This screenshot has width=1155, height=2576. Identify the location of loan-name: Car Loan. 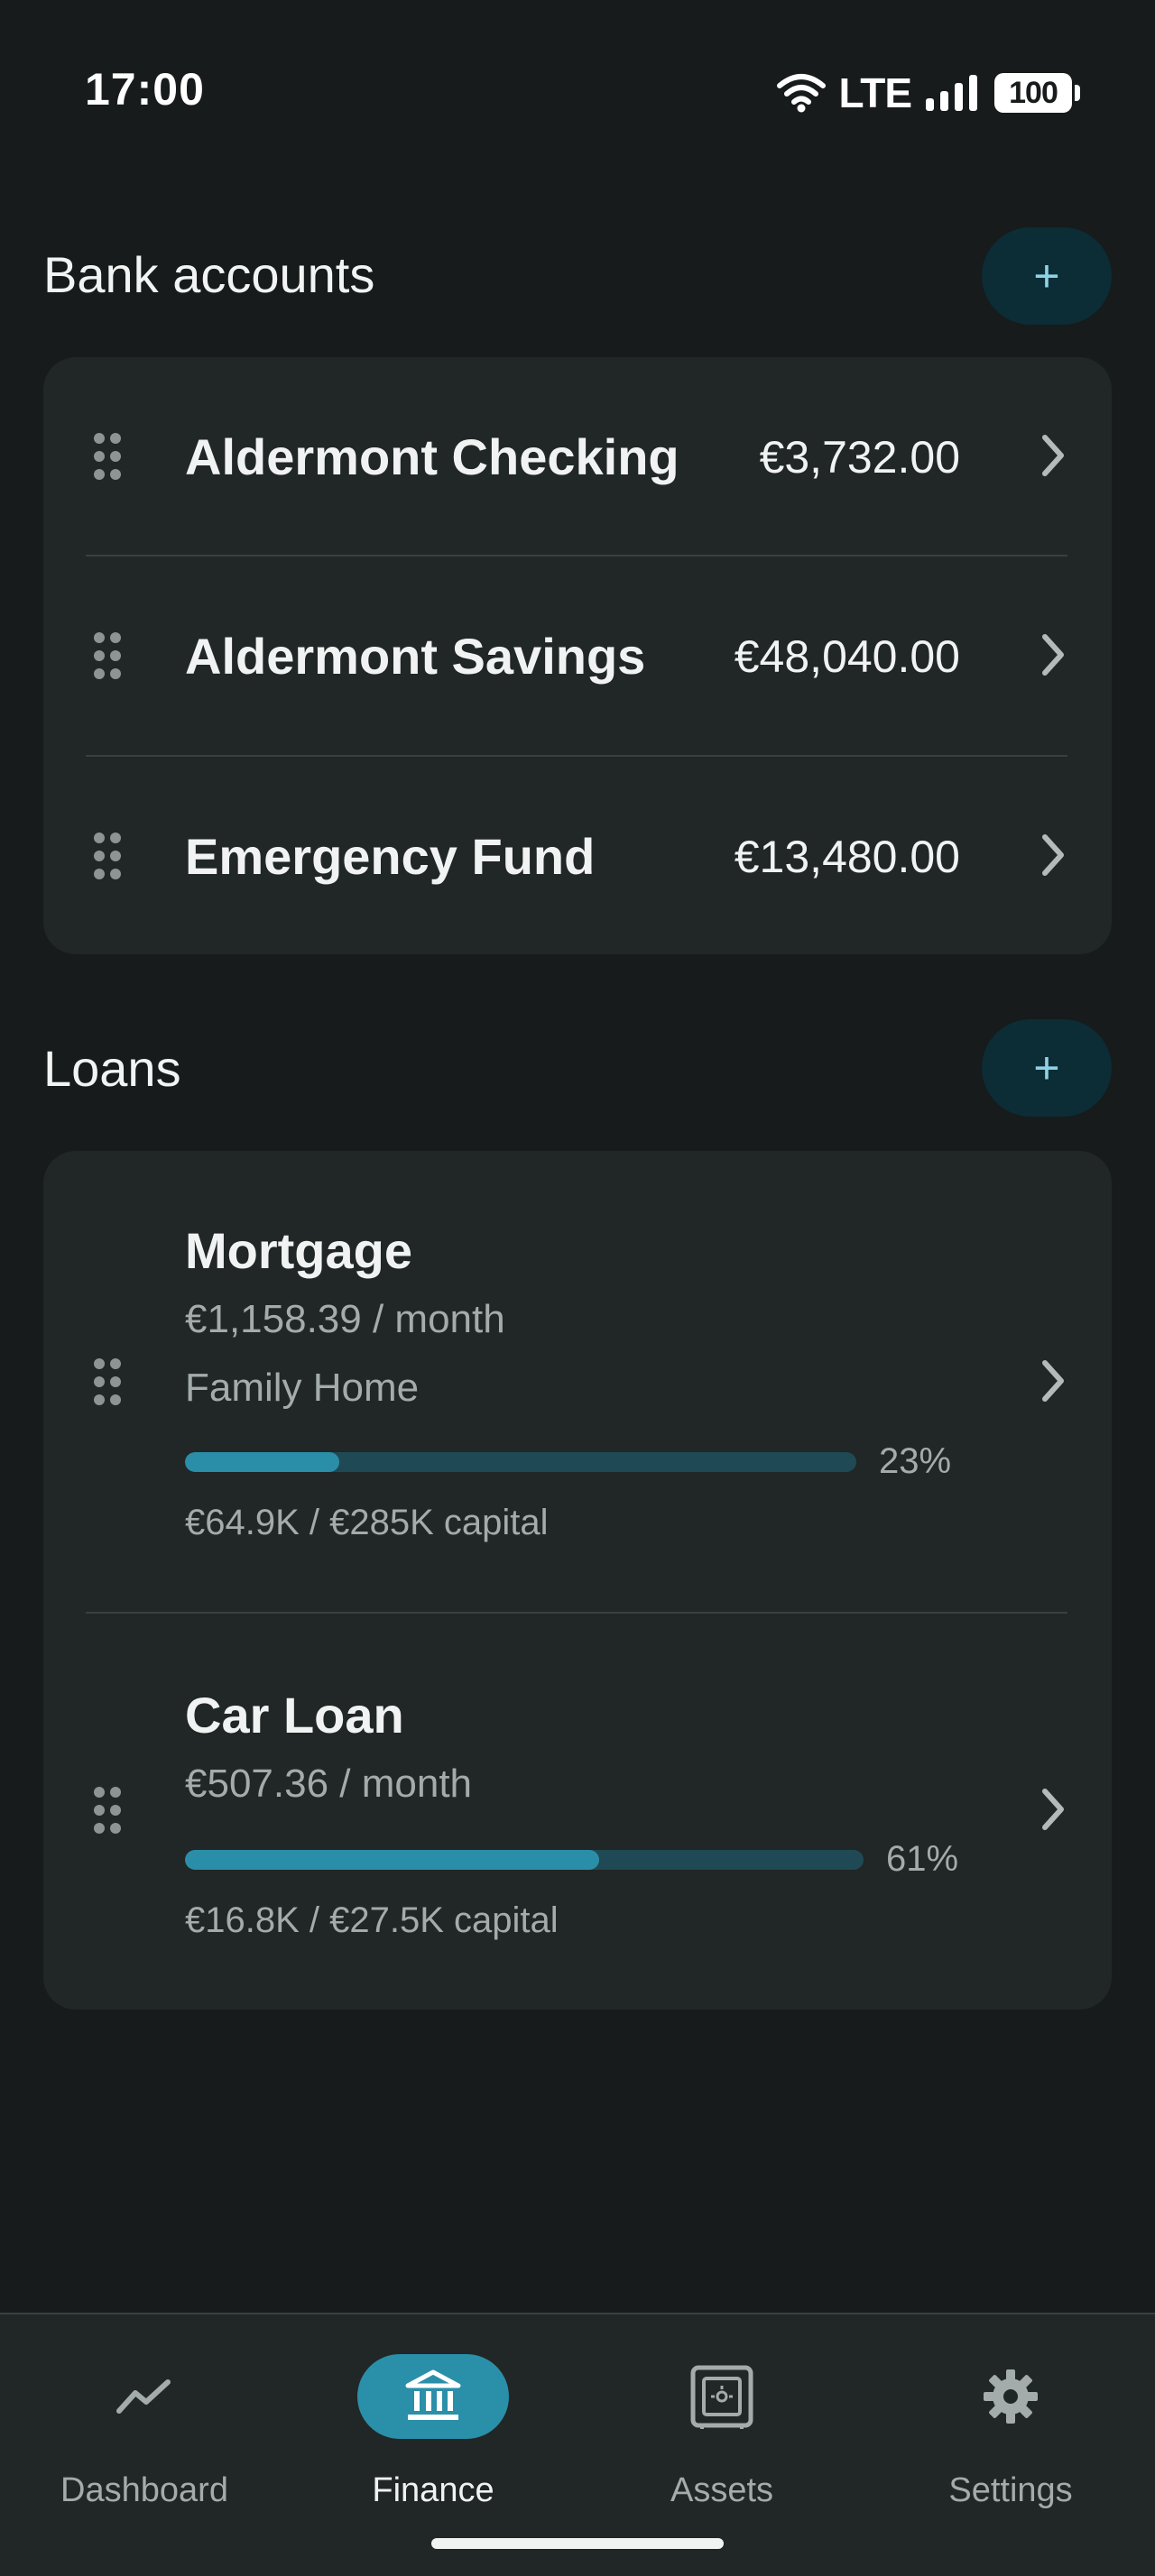
(294, 1715).